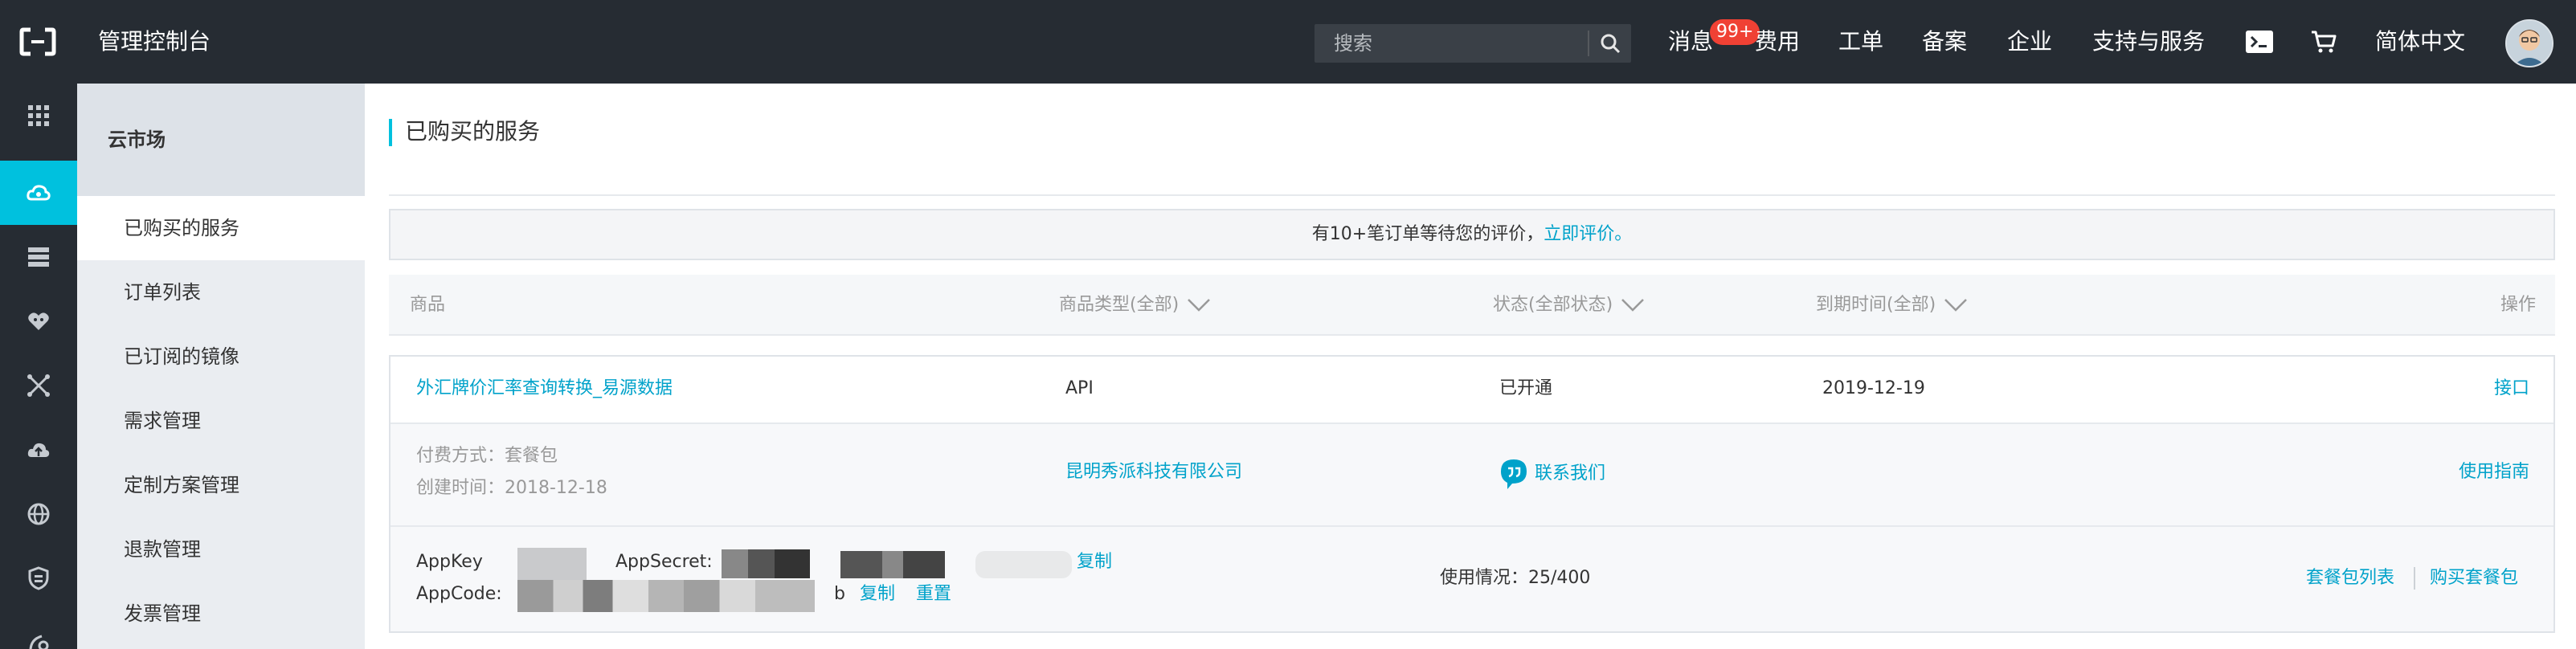 The image size is (2576, 649). I want to click on copy-appcode-button: 复制, so click(878, 594).